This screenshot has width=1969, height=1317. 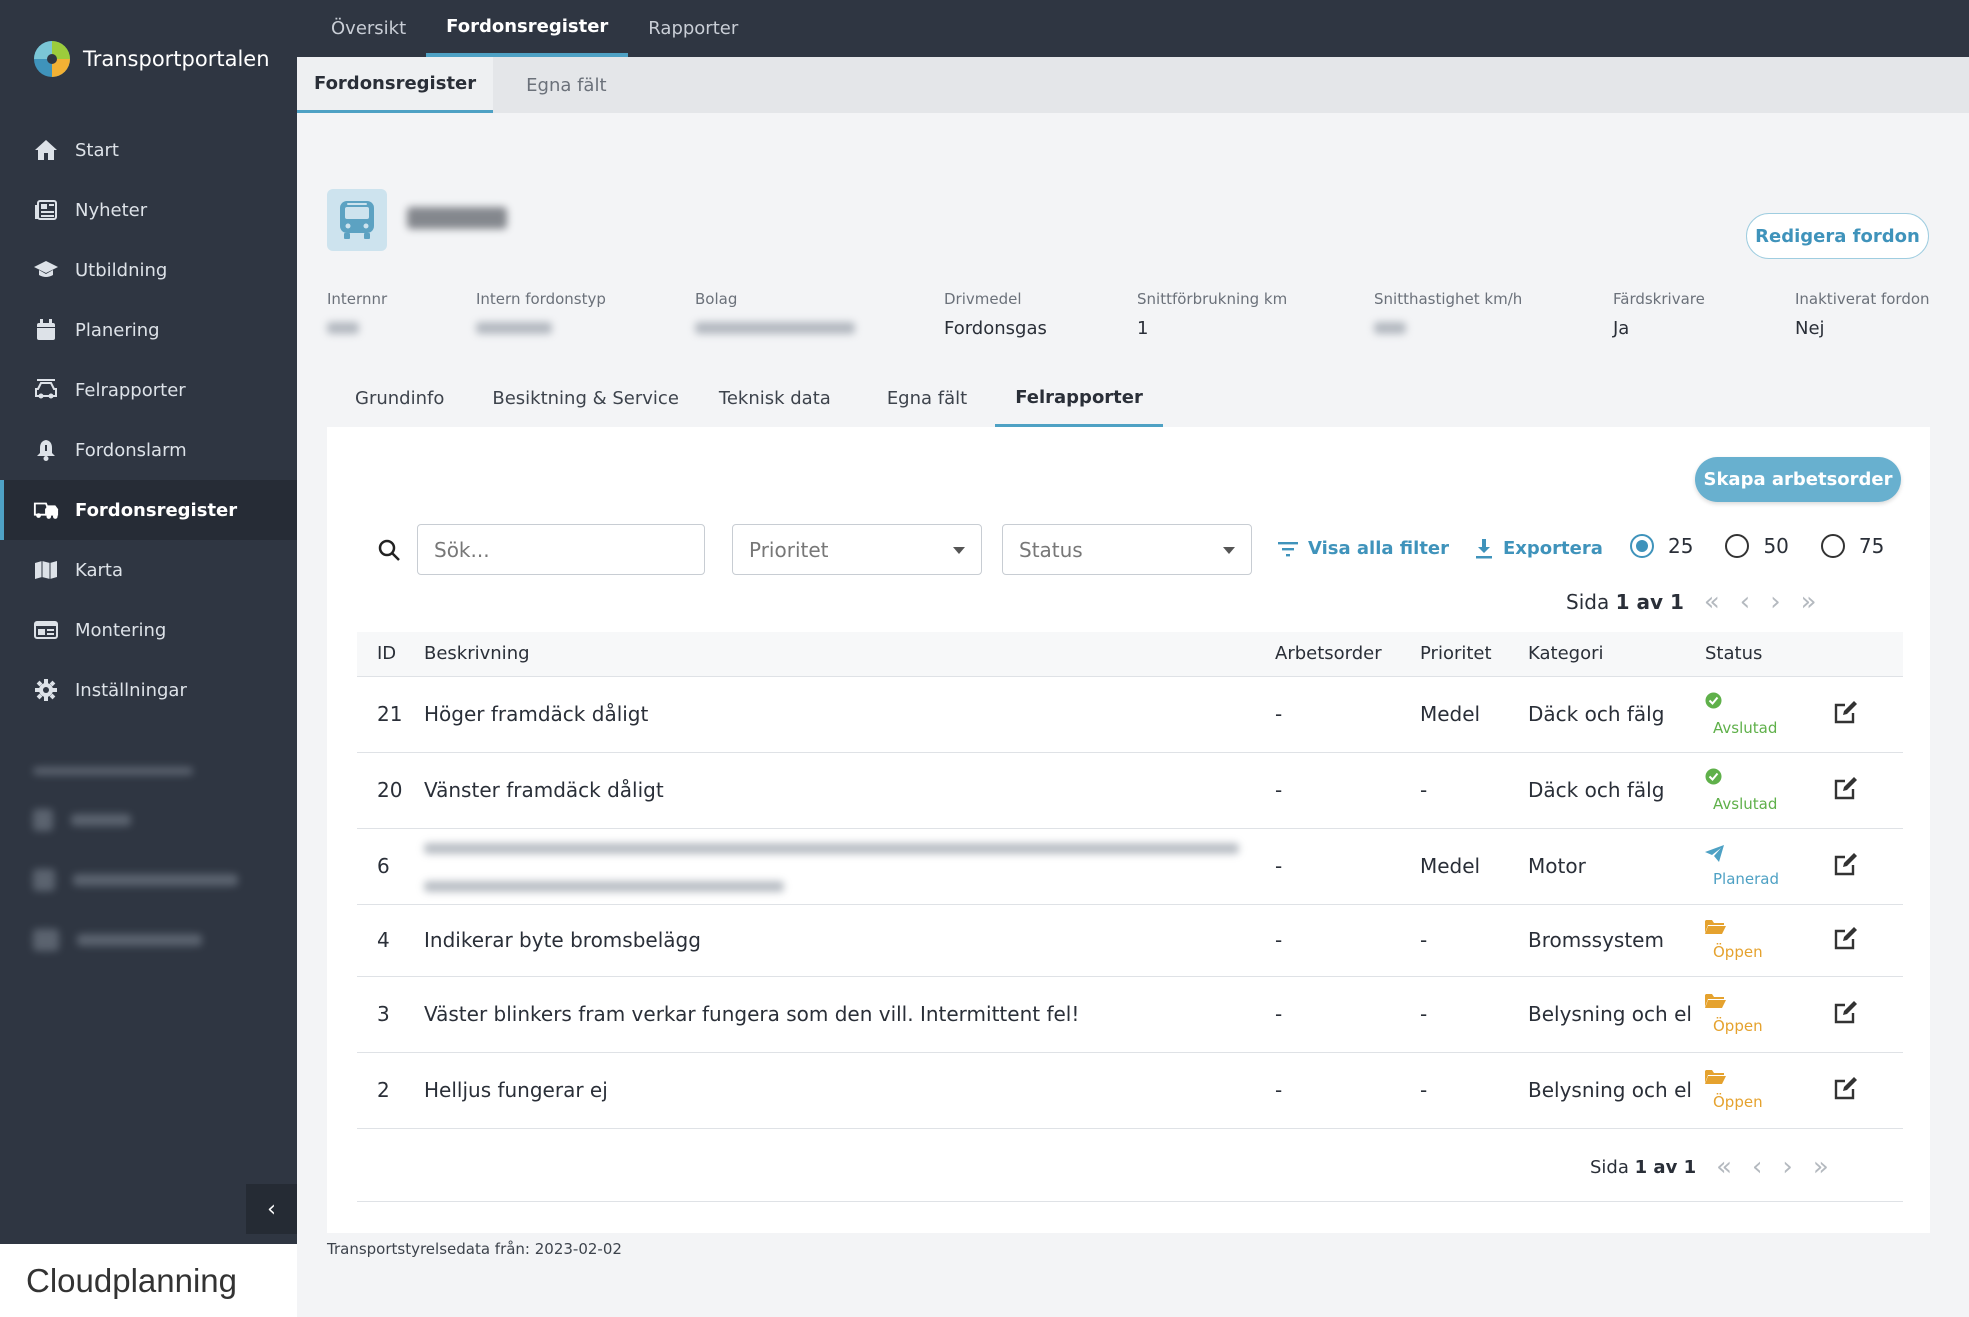 I want to click on brand-name: Transportportalen, so click(x=176, y=59).